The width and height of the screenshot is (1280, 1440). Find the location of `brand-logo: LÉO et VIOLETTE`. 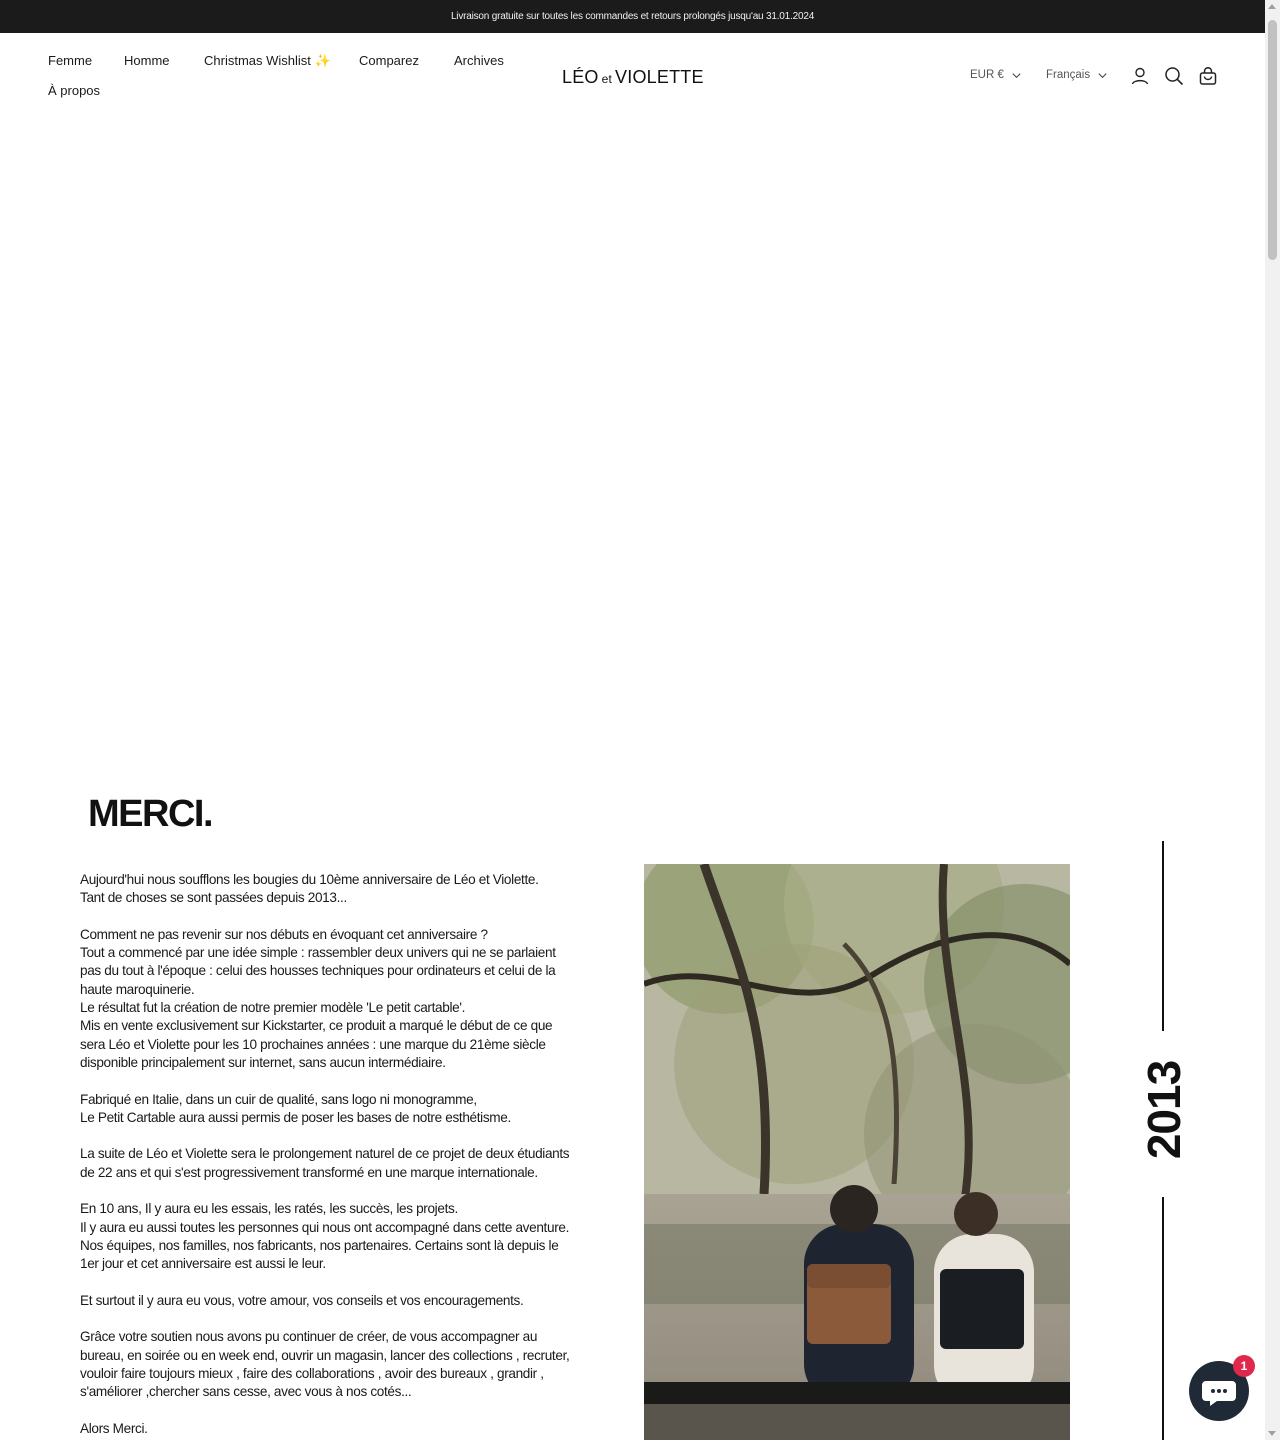

brand-logo: LÉO et VIOLETTE is located at coordinates (633, 77).